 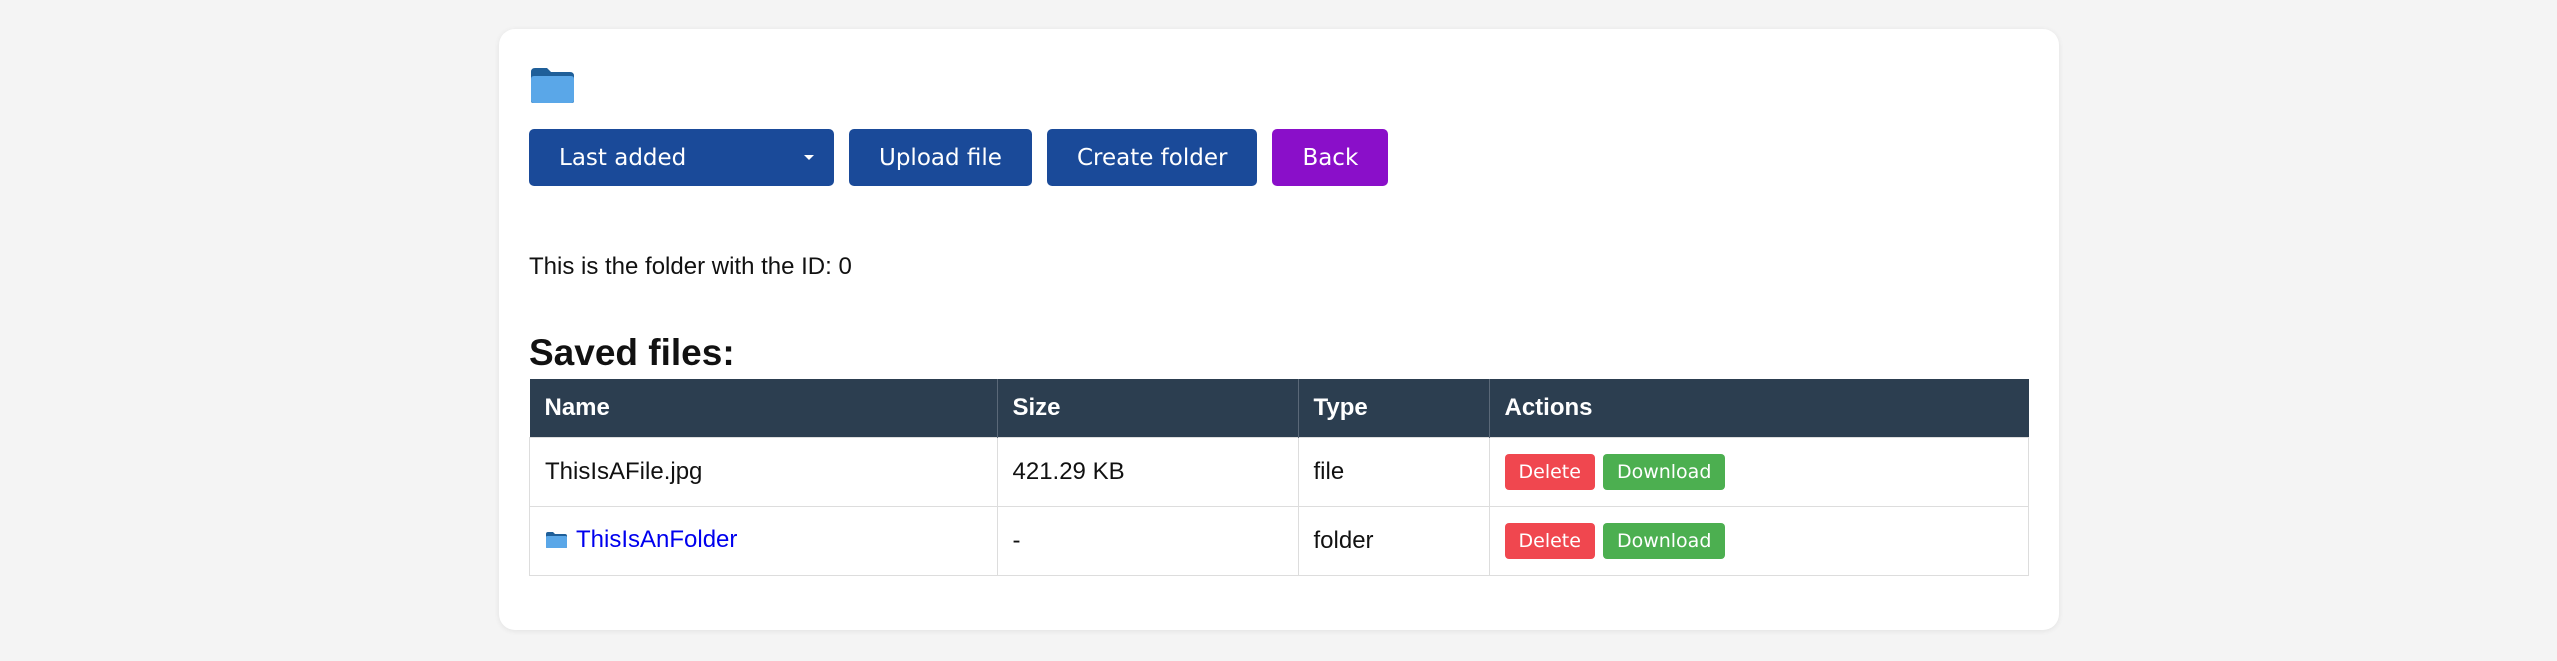 I want to click on table-row: ThisIsAnFolder - folder Delete Download, so click(x=1279, y=541).